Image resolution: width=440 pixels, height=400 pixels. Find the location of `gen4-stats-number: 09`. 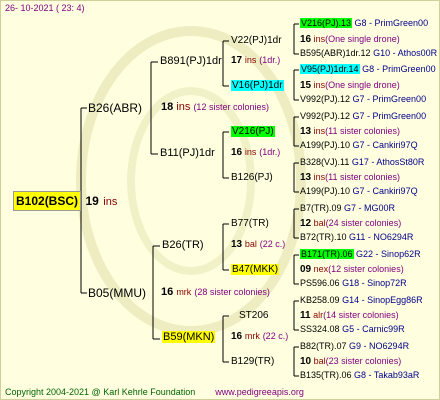

gen4-stats-number: 09 is located at coordinates (306, 269).